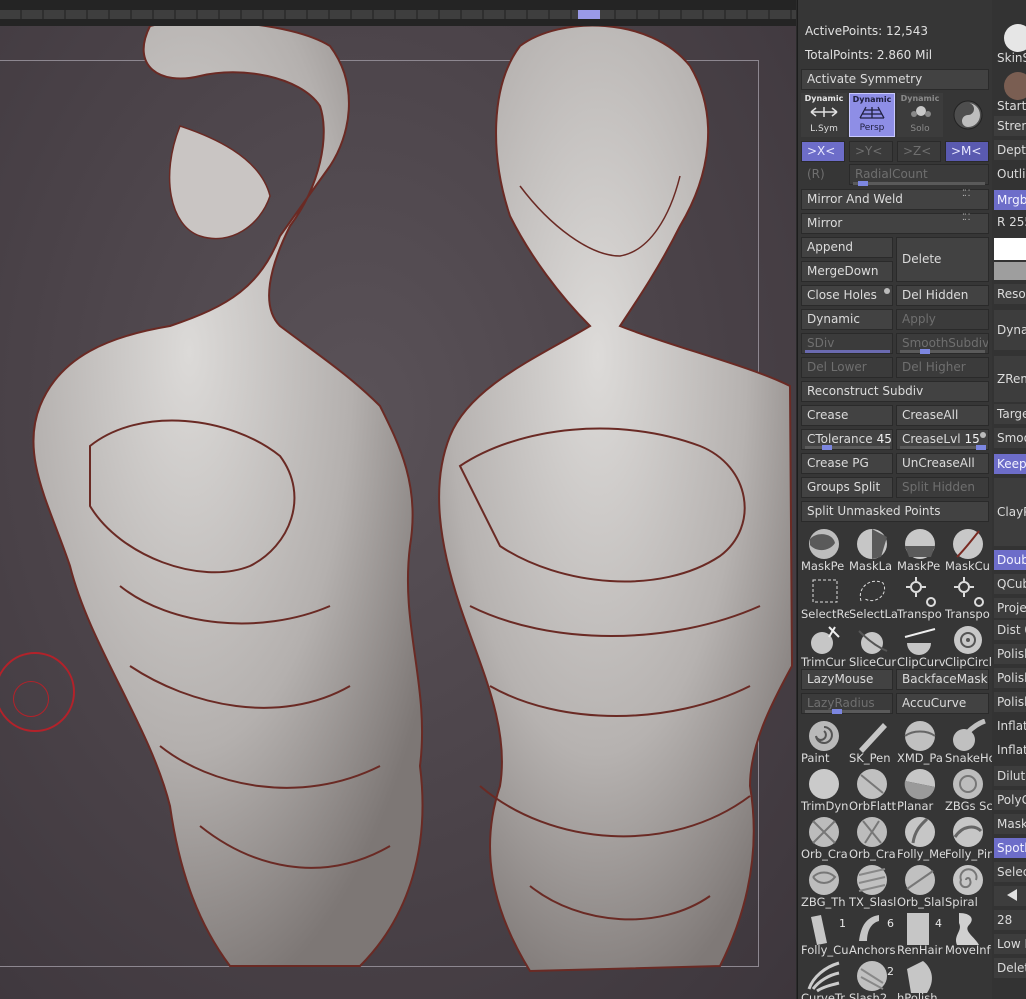  I want to click on transp-button, so click(968, 115).